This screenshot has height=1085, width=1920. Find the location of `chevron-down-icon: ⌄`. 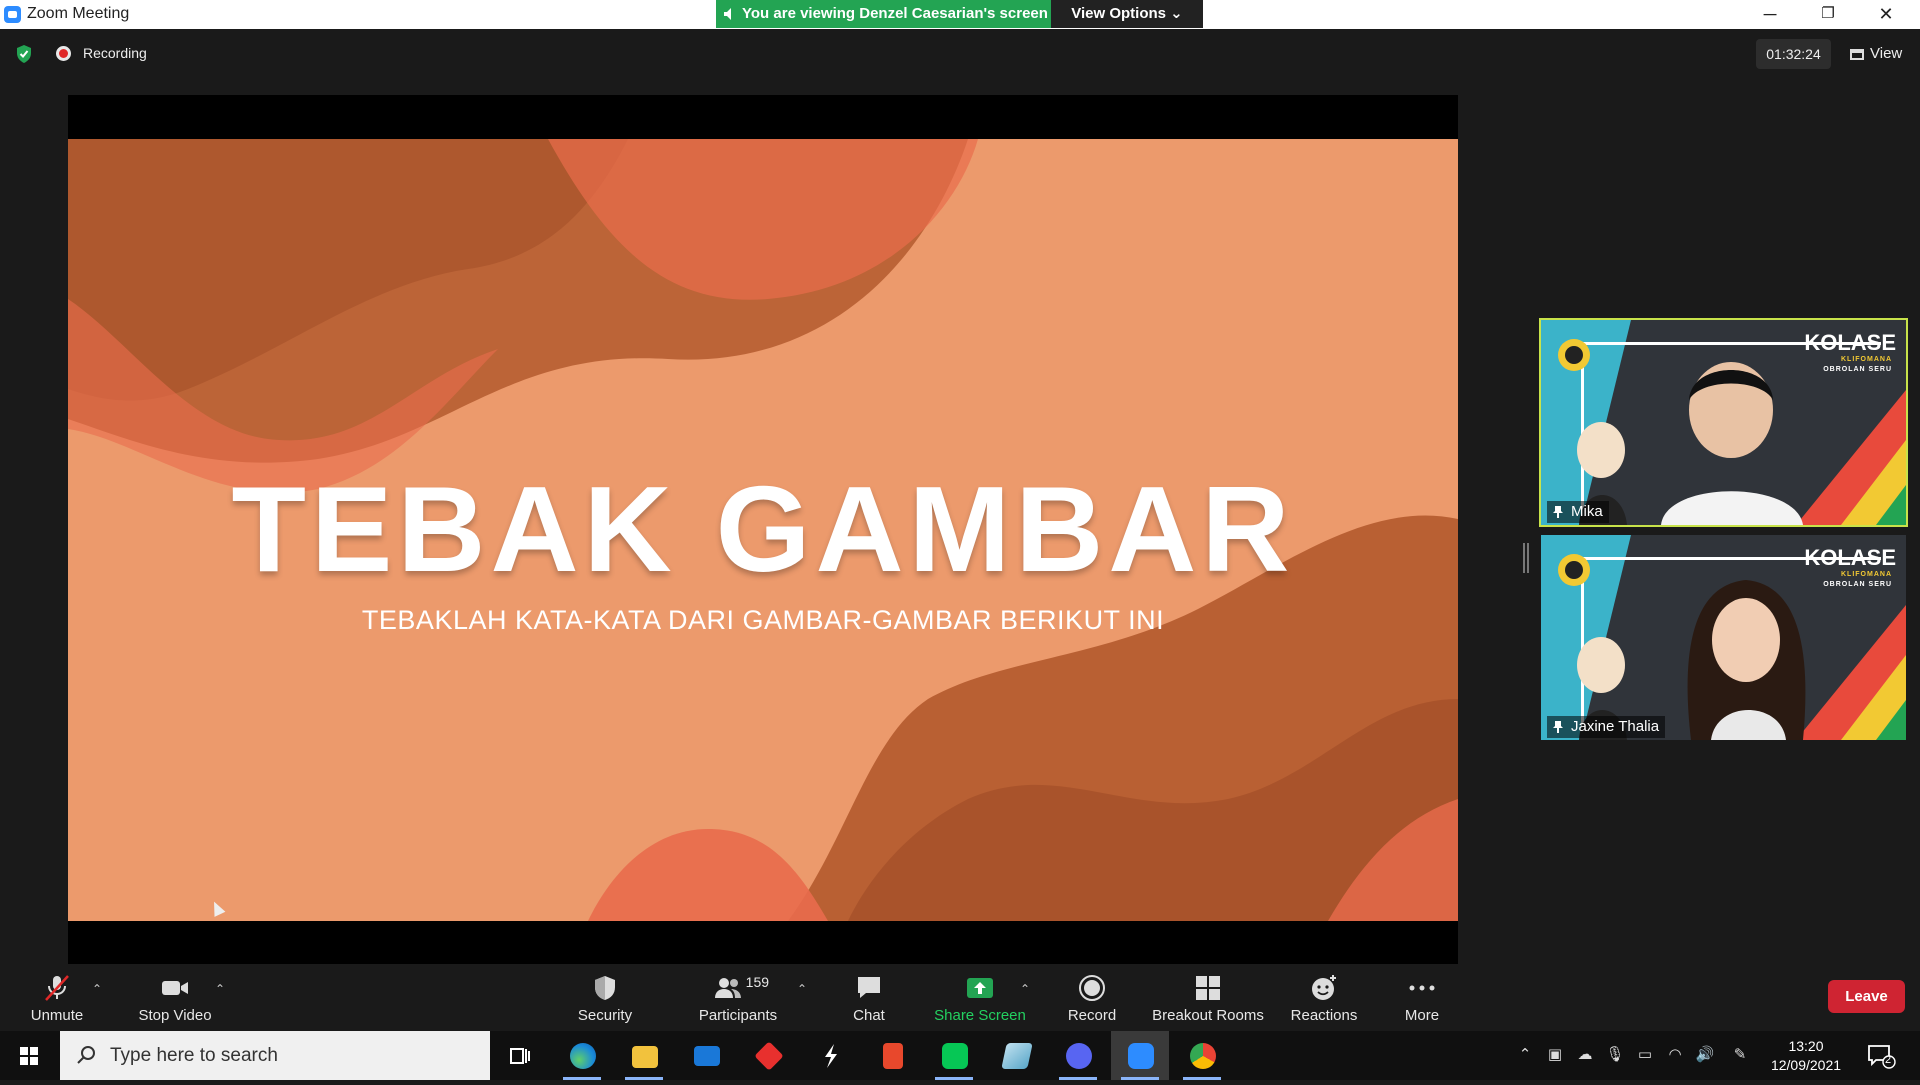

chevron-down-icon: ⌄ is located at coordinates (1176, 13).